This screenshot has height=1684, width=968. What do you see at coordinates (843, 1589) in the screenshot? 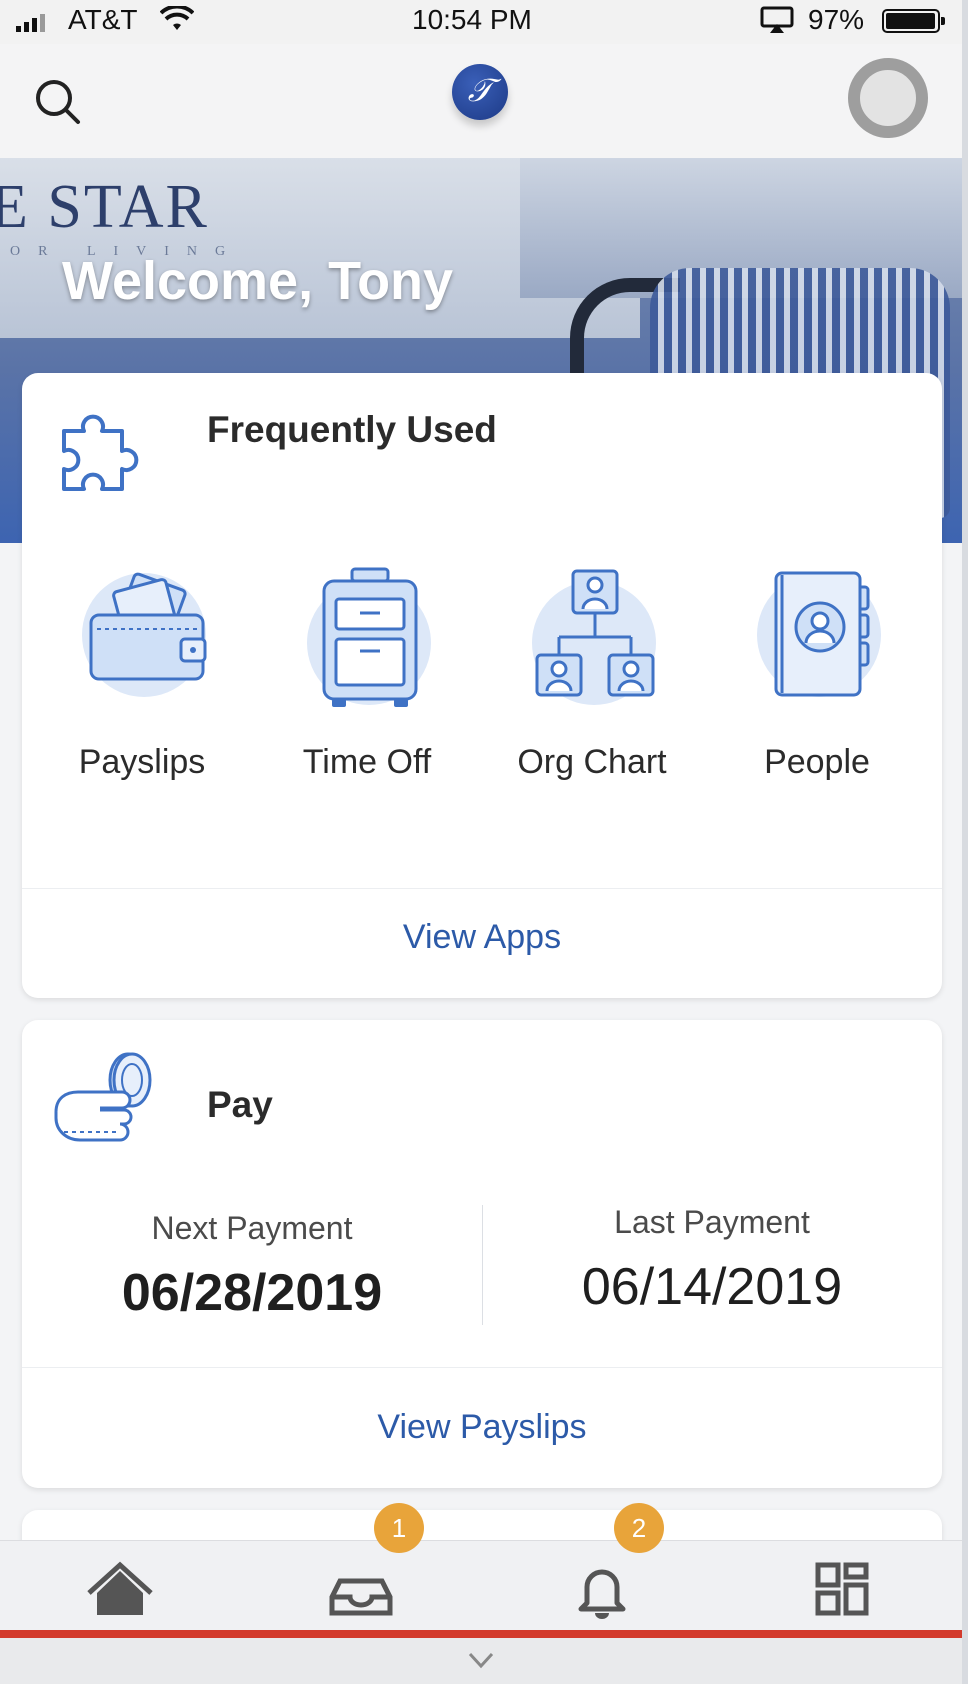
I see `apps-grid-icon` at bounding box center [843, 1589].